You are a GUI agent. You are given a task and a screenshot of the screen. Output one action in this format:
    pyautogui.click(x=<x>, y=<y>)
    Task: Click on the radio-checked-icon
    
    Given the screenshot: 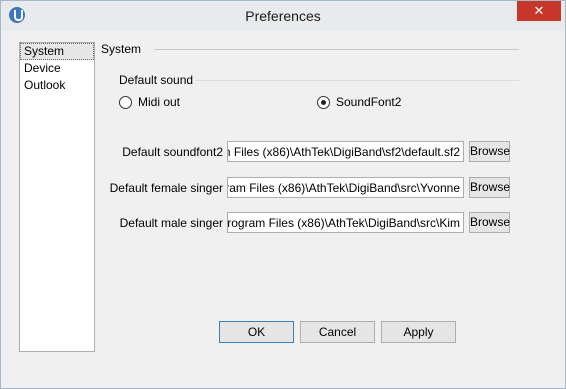 What is the action you would take?
    pyautogui.click(x=323, y=102)
    